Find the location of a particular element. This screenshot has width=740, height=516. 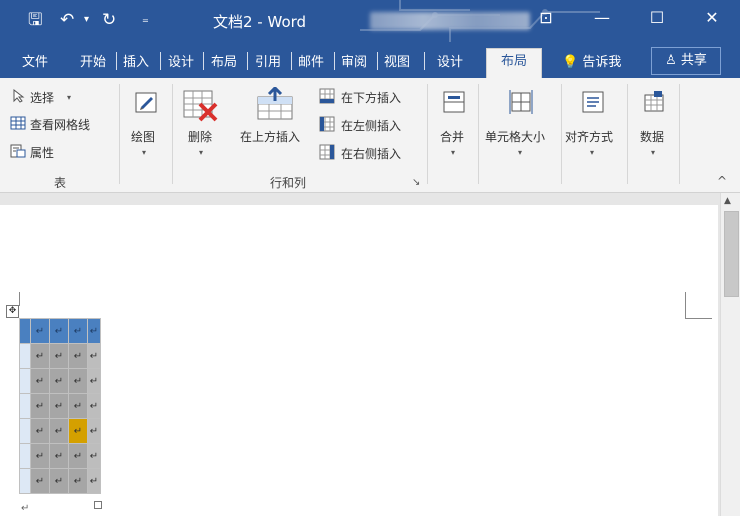

draw-dropdown-icon: ▾ is located at coordinates (144, 152).